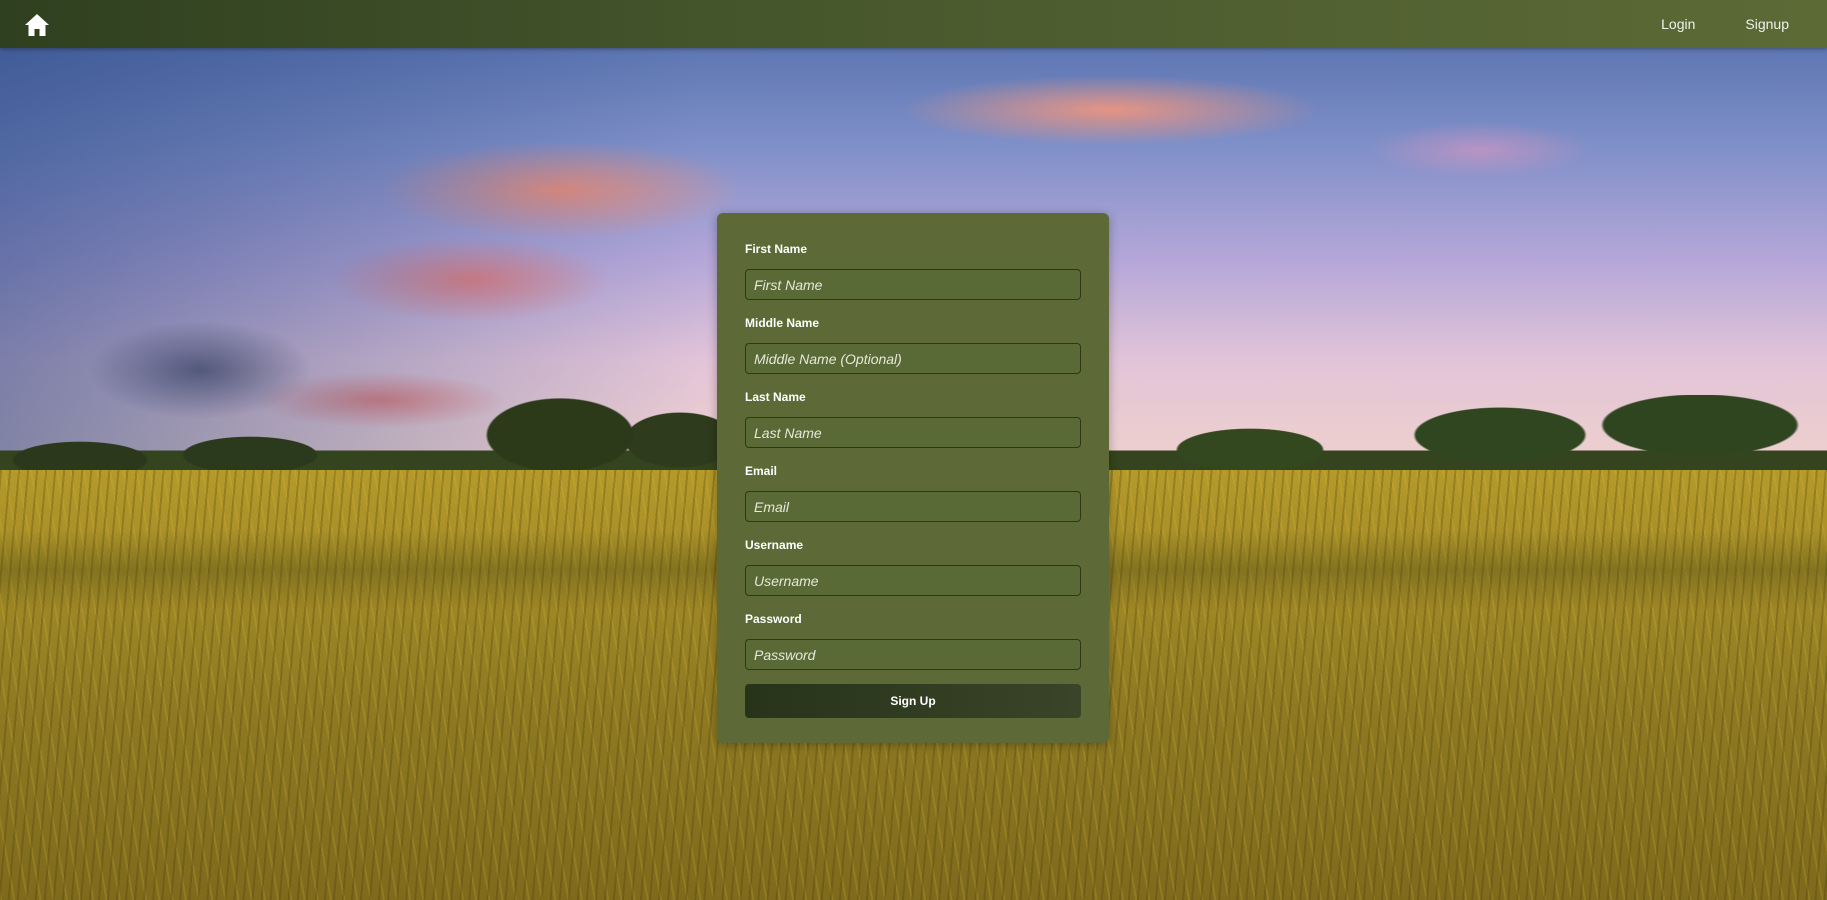  I want to click on middle-name-input, so click(913, 358).